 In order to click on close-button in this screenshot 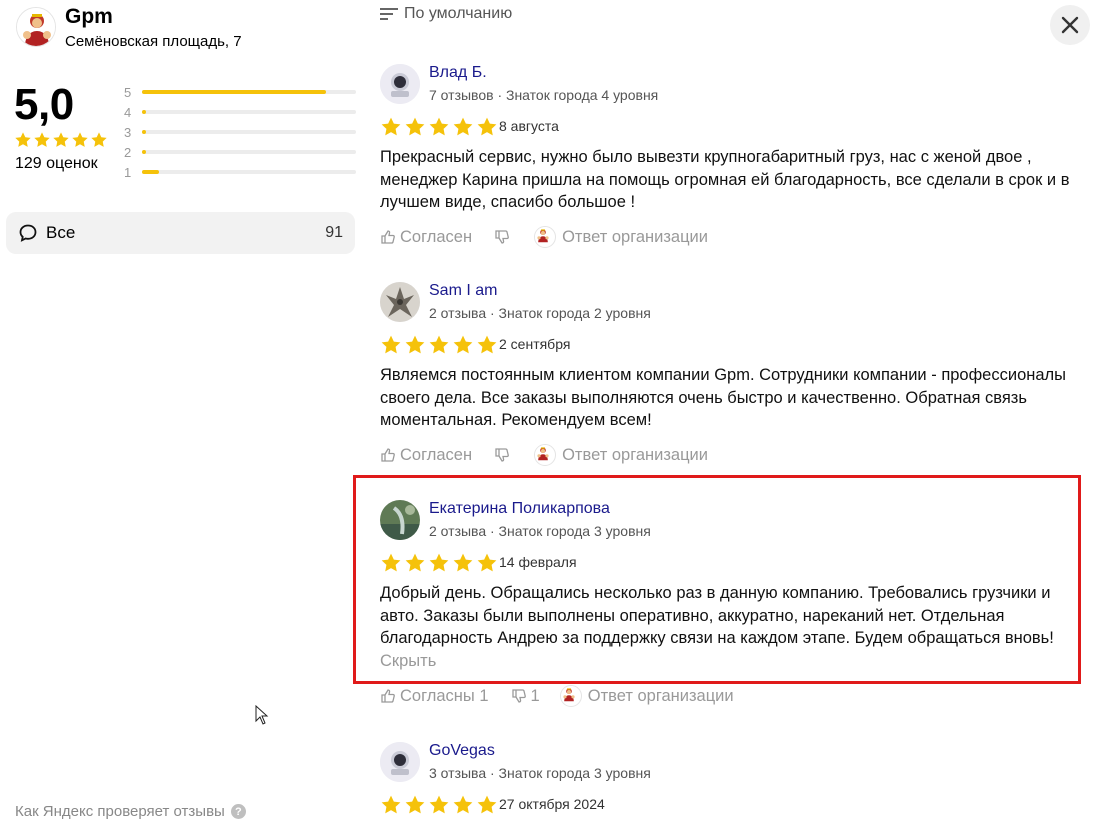, I will do `click(1070, 25)`.